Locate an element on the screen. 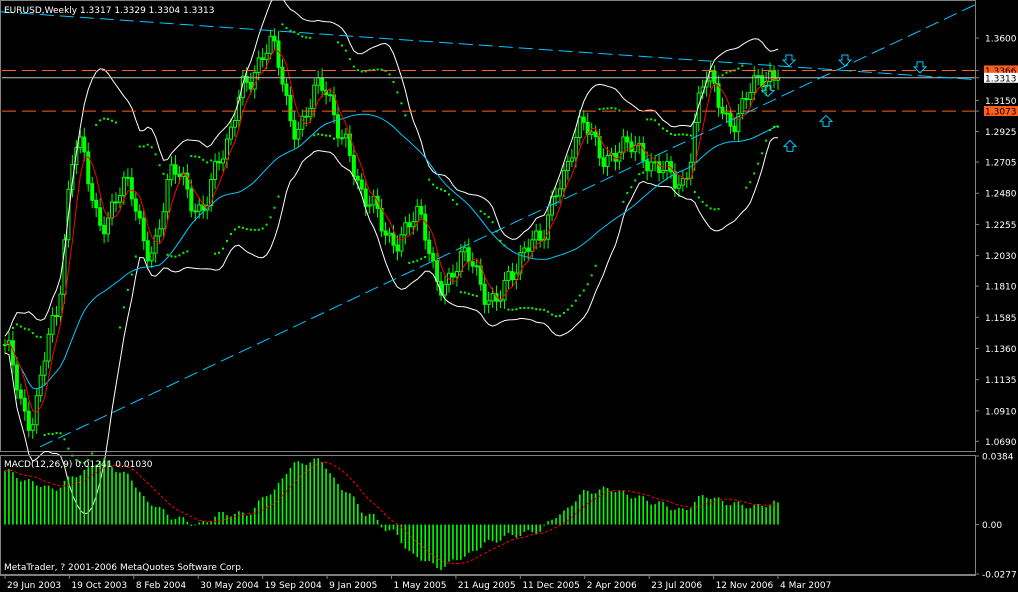 The width and height of the screenshot is (1018, 592). price-tick-label: 1.2255 is located at coordinates (1001, 226).